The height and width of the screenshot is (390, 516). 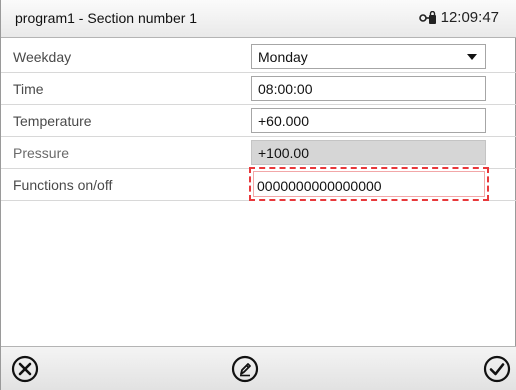 I want to click on title-bar: program1 - Section number 1 12:09:47, so click(x=258, y=19).